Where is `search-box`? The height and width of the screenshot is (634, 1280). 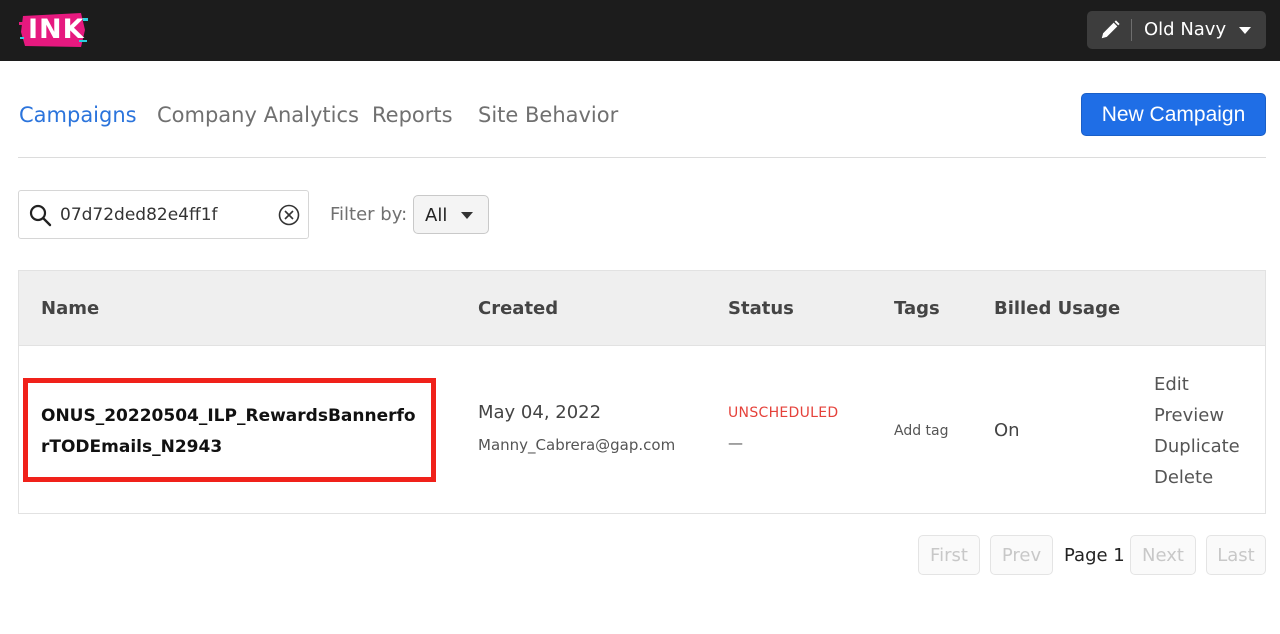
search-box is located at coordinates (163, 214).